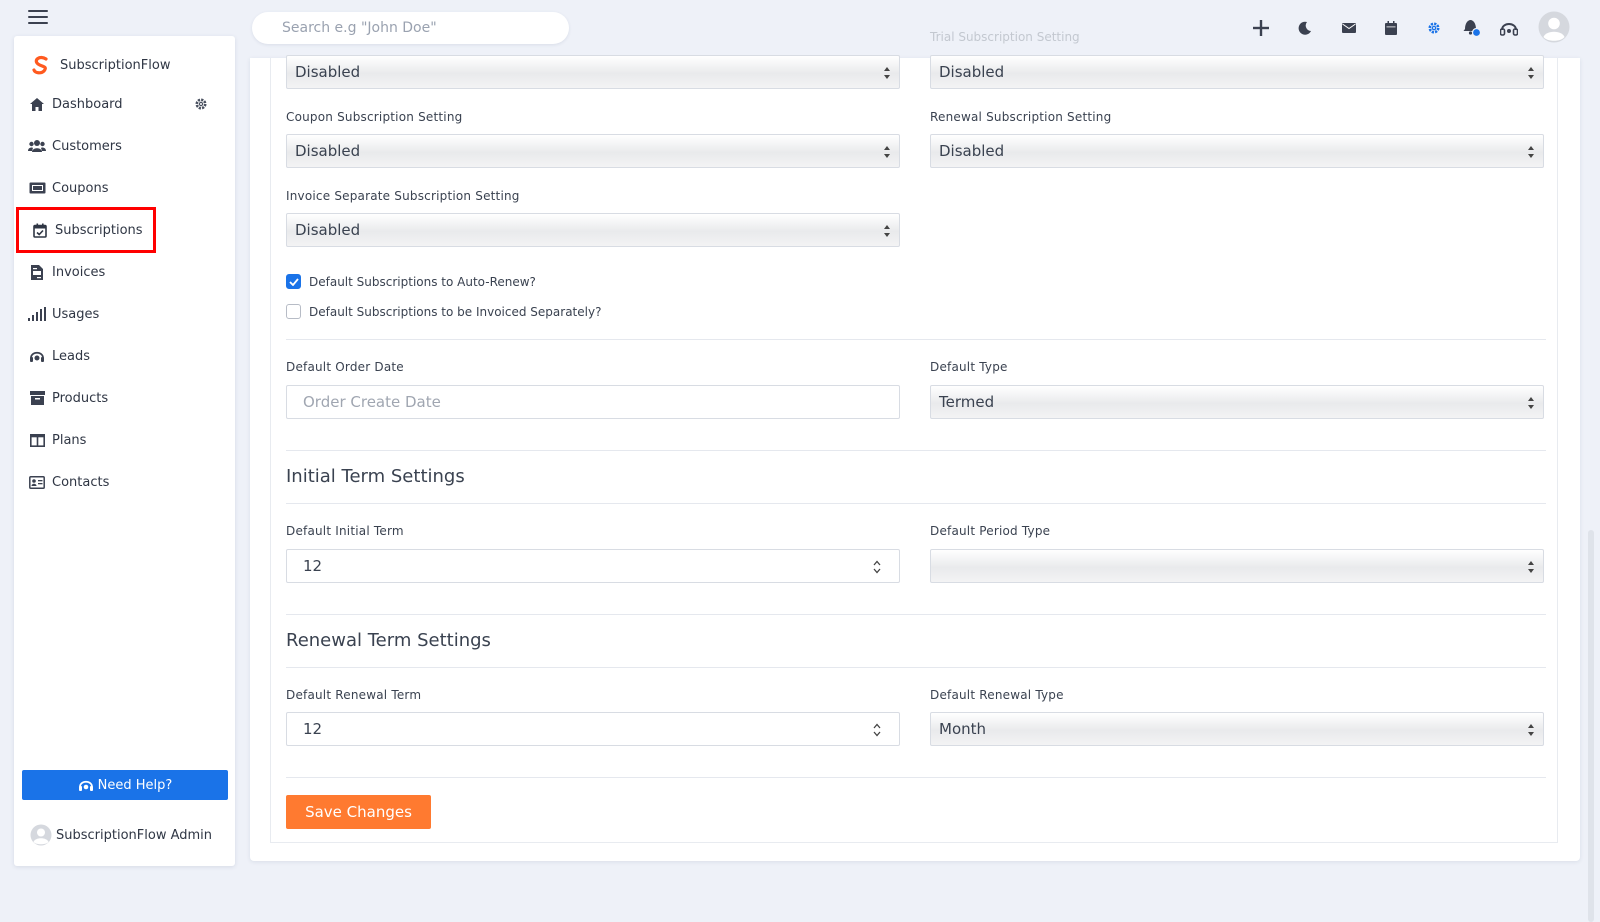 This screenshot has height=922, width=1600. I want to click on users-icon, so click(37, 146).